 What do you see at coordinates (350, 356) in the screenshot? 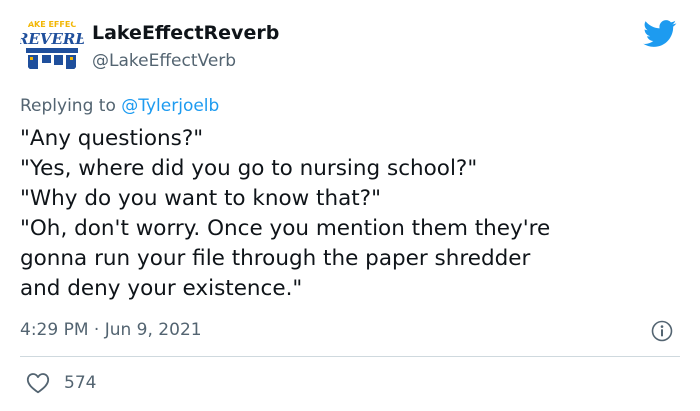
I see `divider` at bounding box center [350, 356].